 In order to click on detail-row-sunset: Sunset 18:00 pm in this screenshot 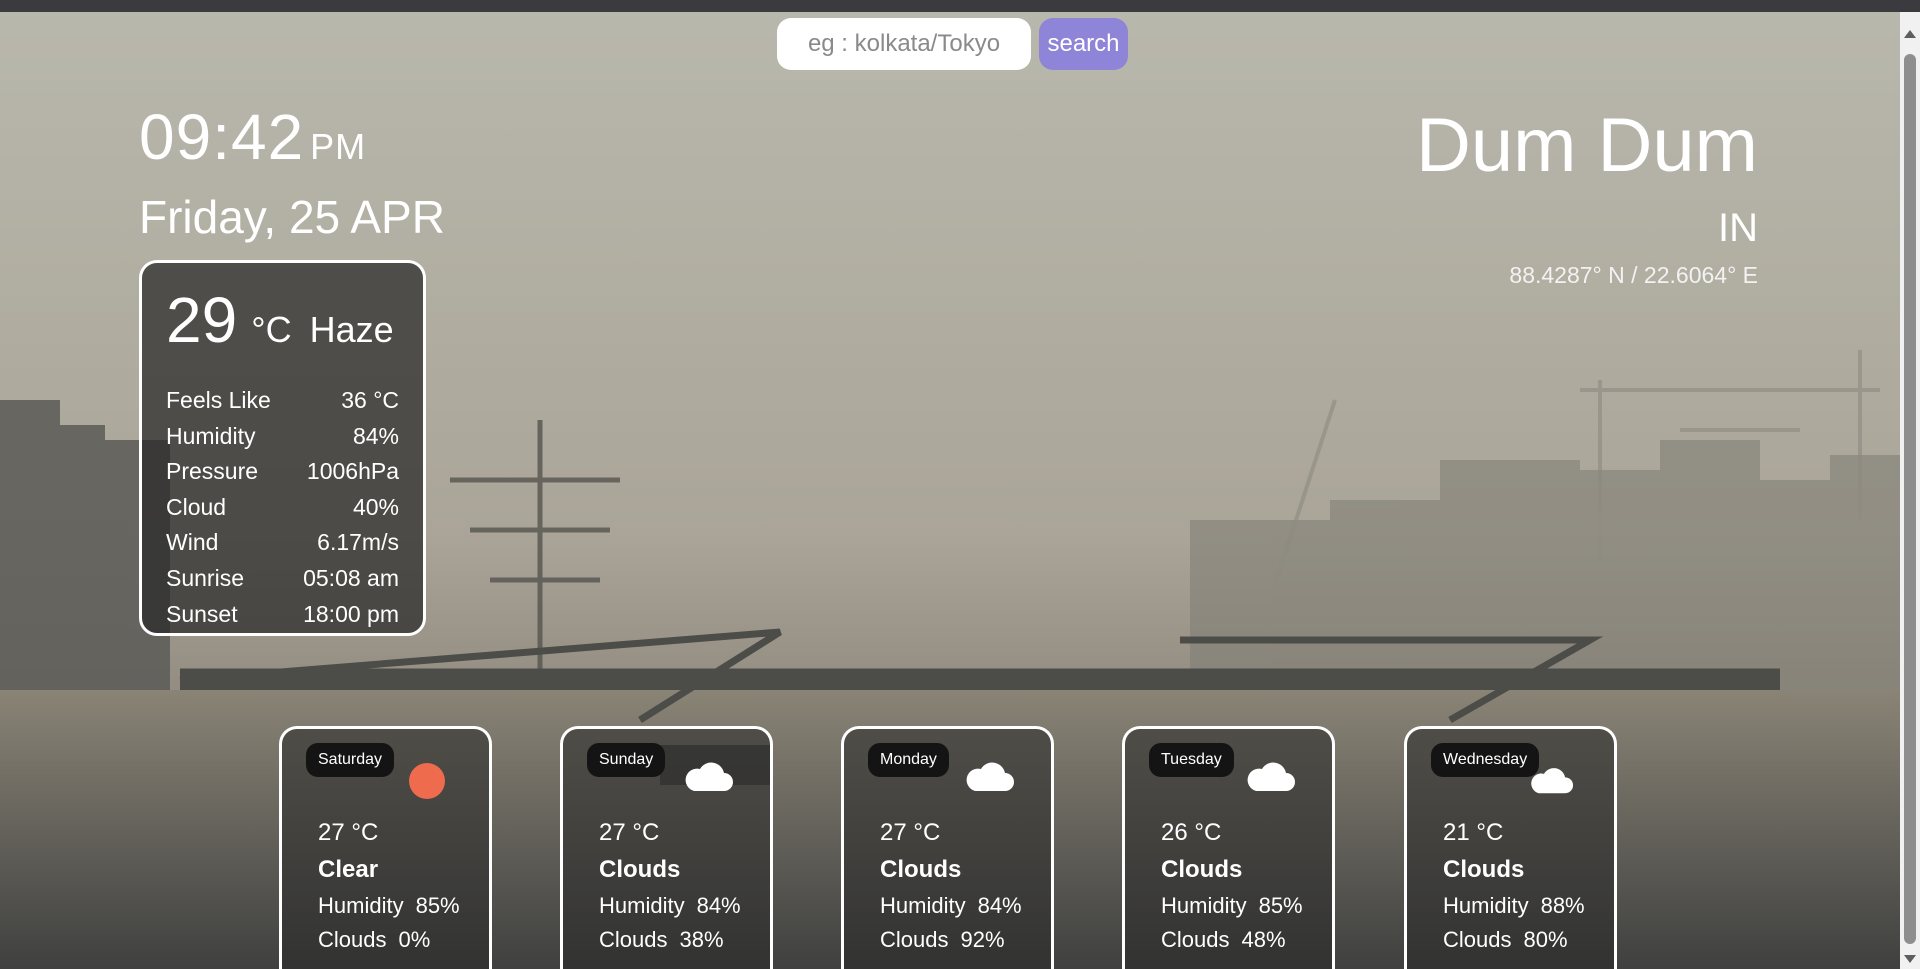, I will do `click(282, 615)`.